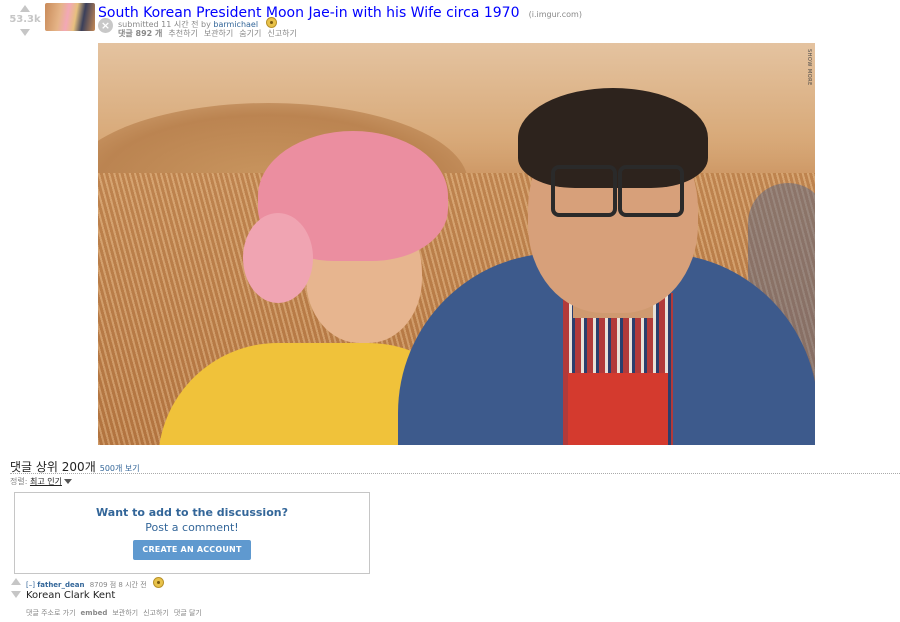 The image size is (900, 622). What do you see at coordinates (188, 613) in the screenshot?
I see `reply-link: 댓글 달기` at bounding box center [188, 613].